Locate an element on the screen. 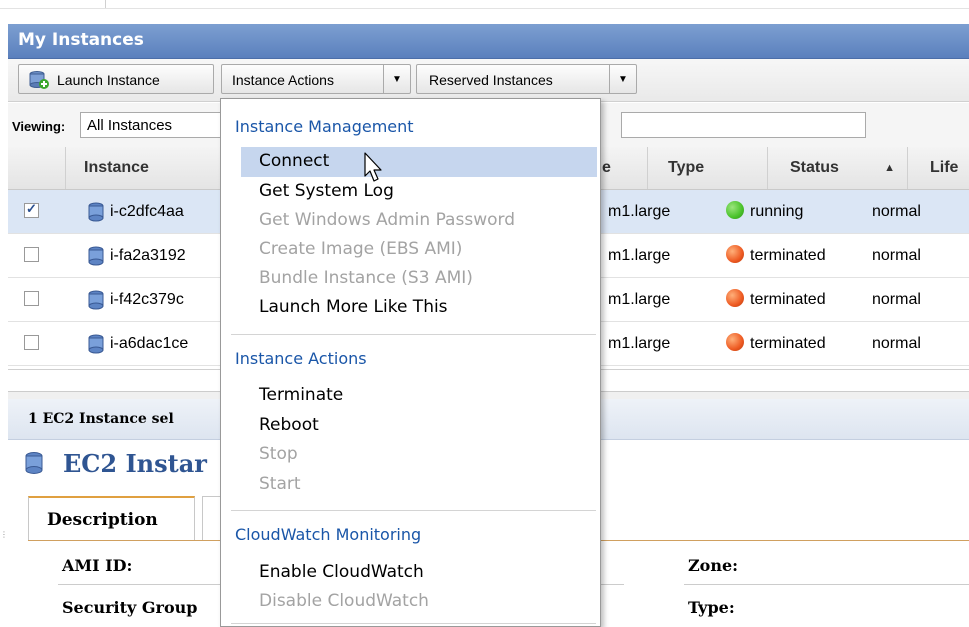 This screenshot has height=627, width=969. label-type: Type: is located at coordinates (711, 607).